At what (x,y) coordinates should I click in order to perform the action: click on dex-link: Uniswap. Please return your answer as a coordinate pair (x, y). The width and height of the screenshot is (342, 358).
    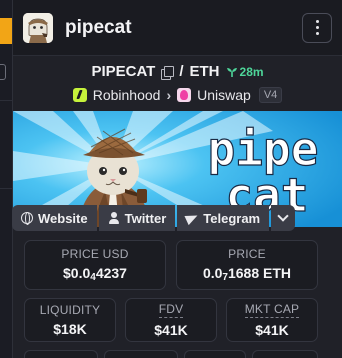
    Looking at the image, I should click on (224, 95).